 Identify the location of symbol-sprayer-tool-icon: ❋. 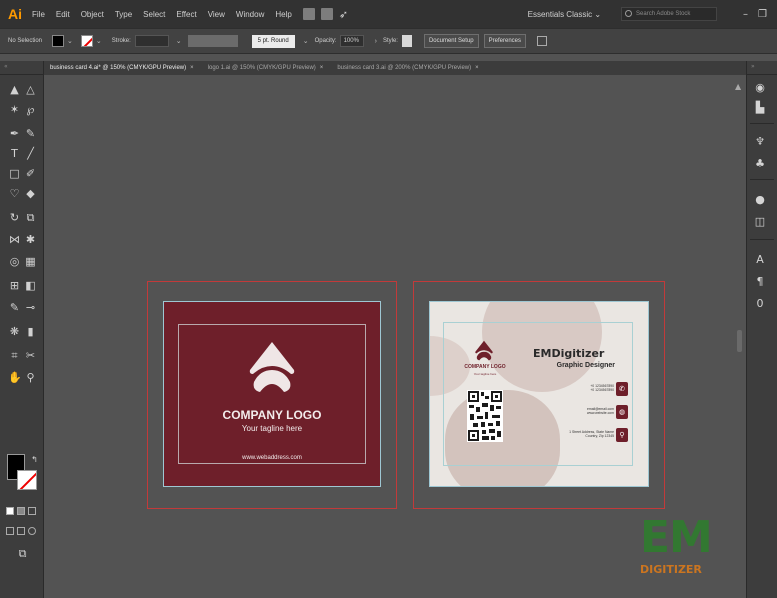
(14, 331).